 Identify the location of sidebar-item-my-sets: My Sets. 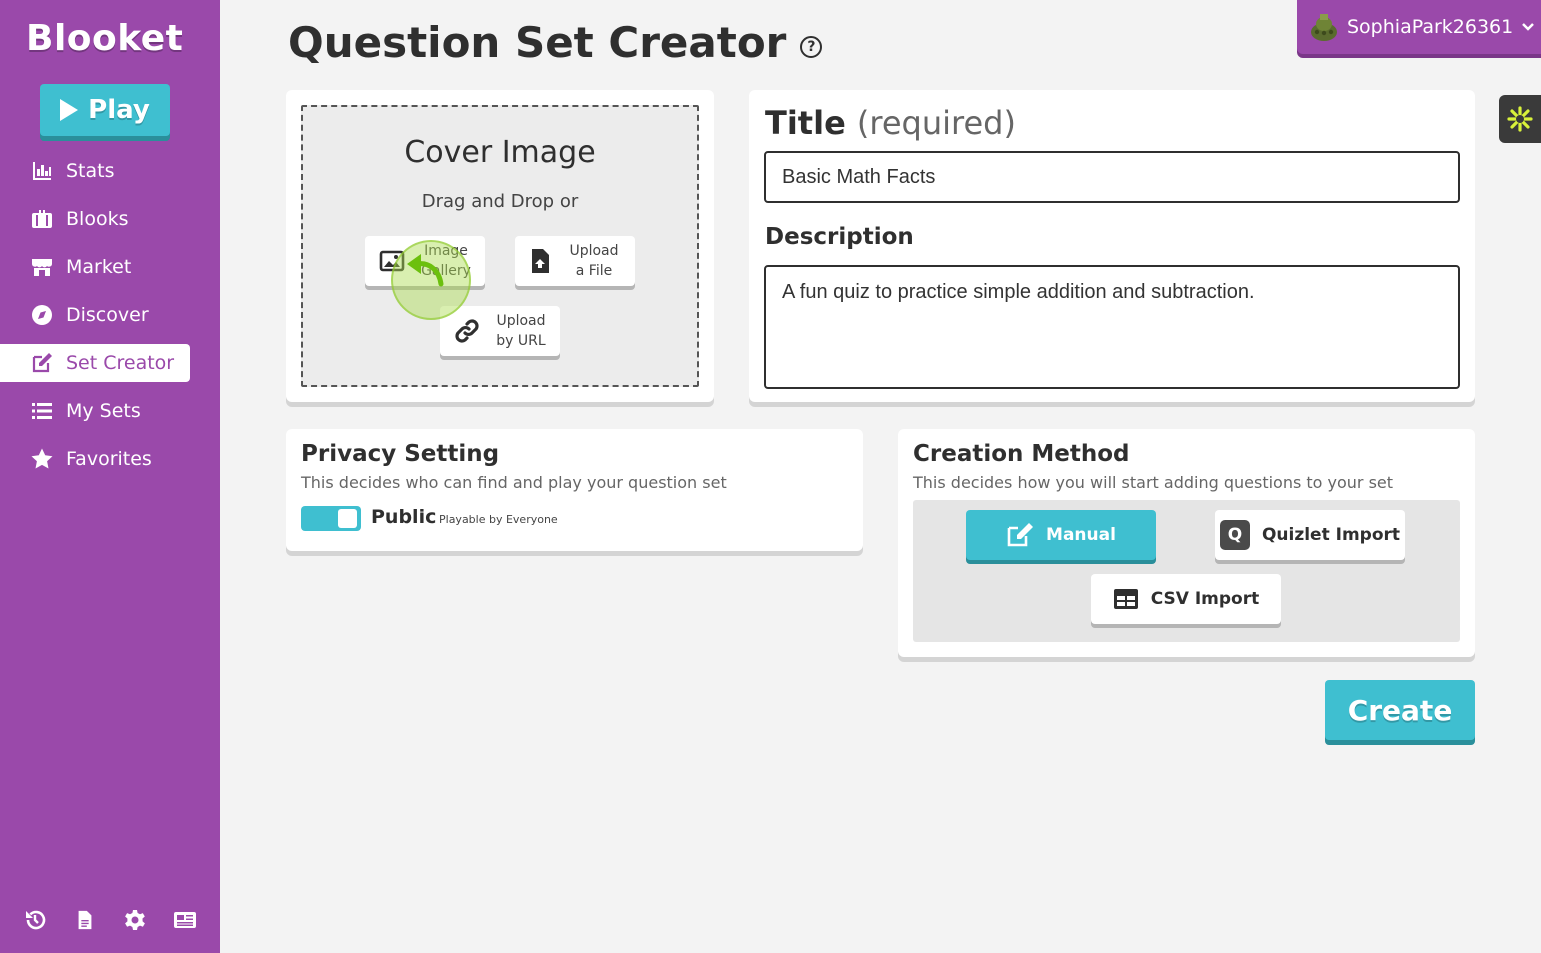
(110, 411).